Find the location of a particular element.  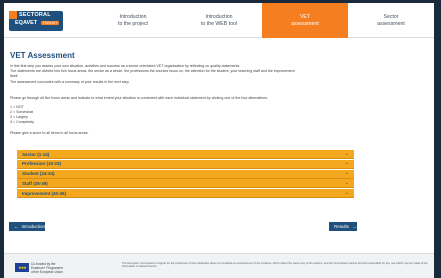

introduction-button: ← Introduction is located at coordinates (27, 226).